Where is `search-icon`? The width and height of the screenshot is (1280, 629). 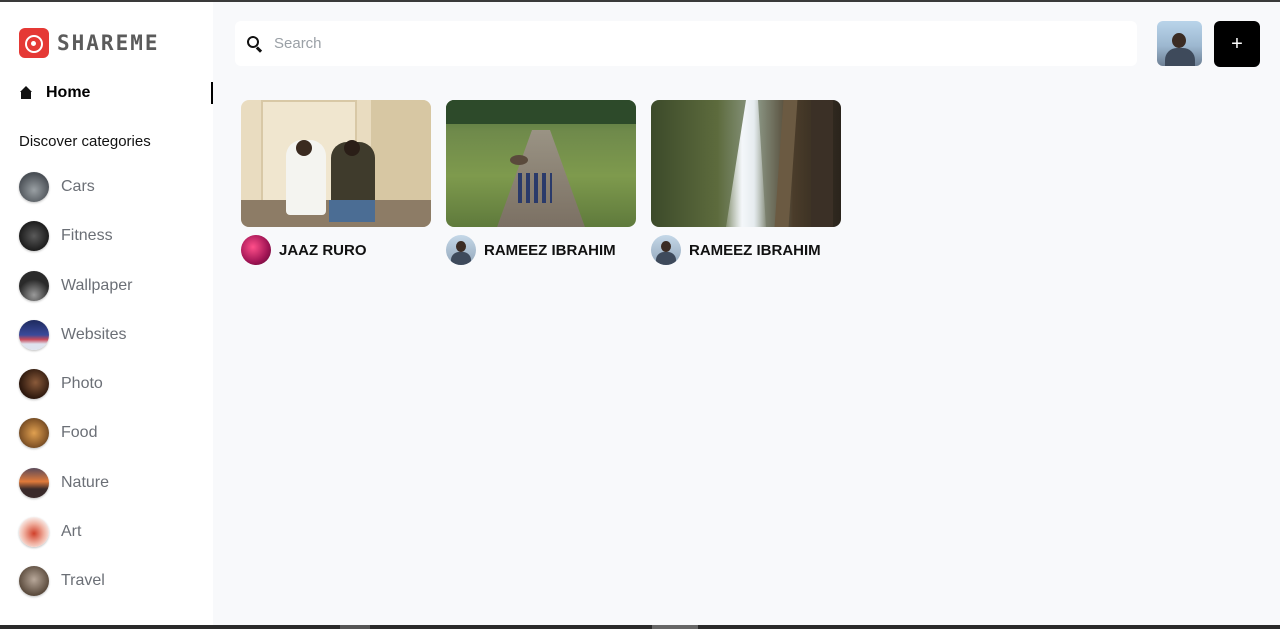 search-icon is located at coordinates (255, 44).